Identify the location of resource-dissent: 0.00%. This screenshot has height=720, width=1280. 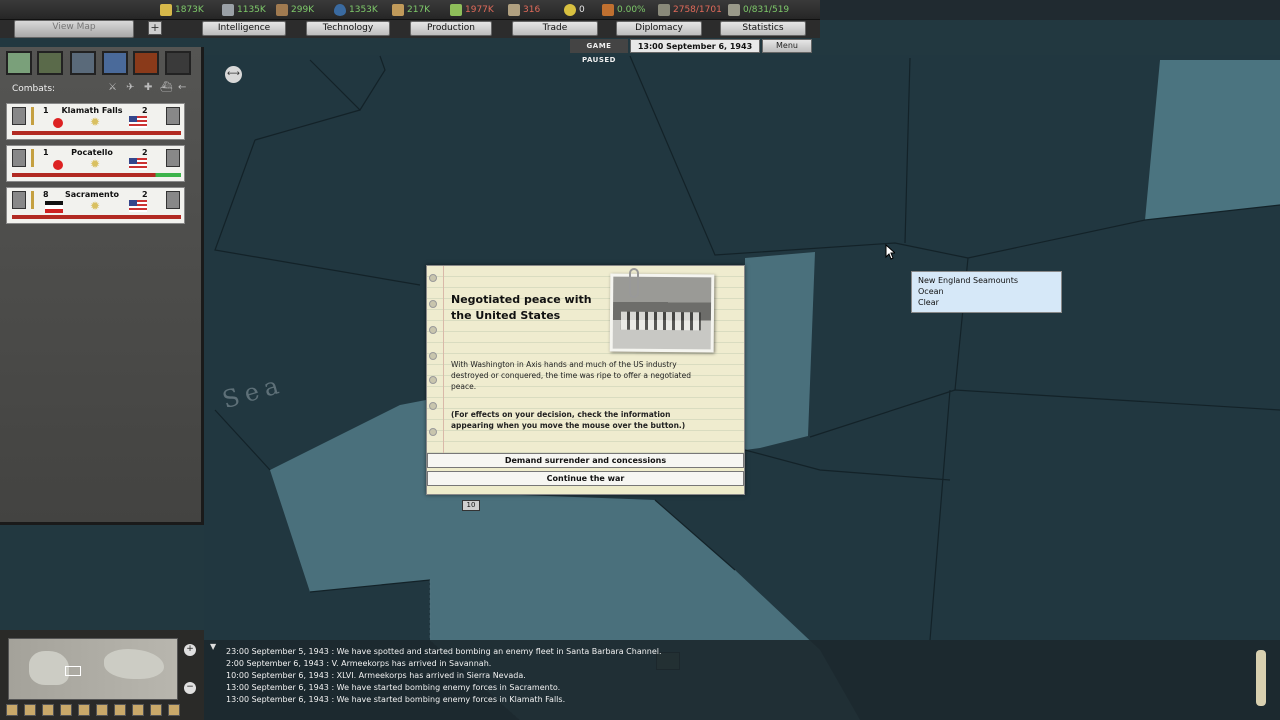
(624, 10).